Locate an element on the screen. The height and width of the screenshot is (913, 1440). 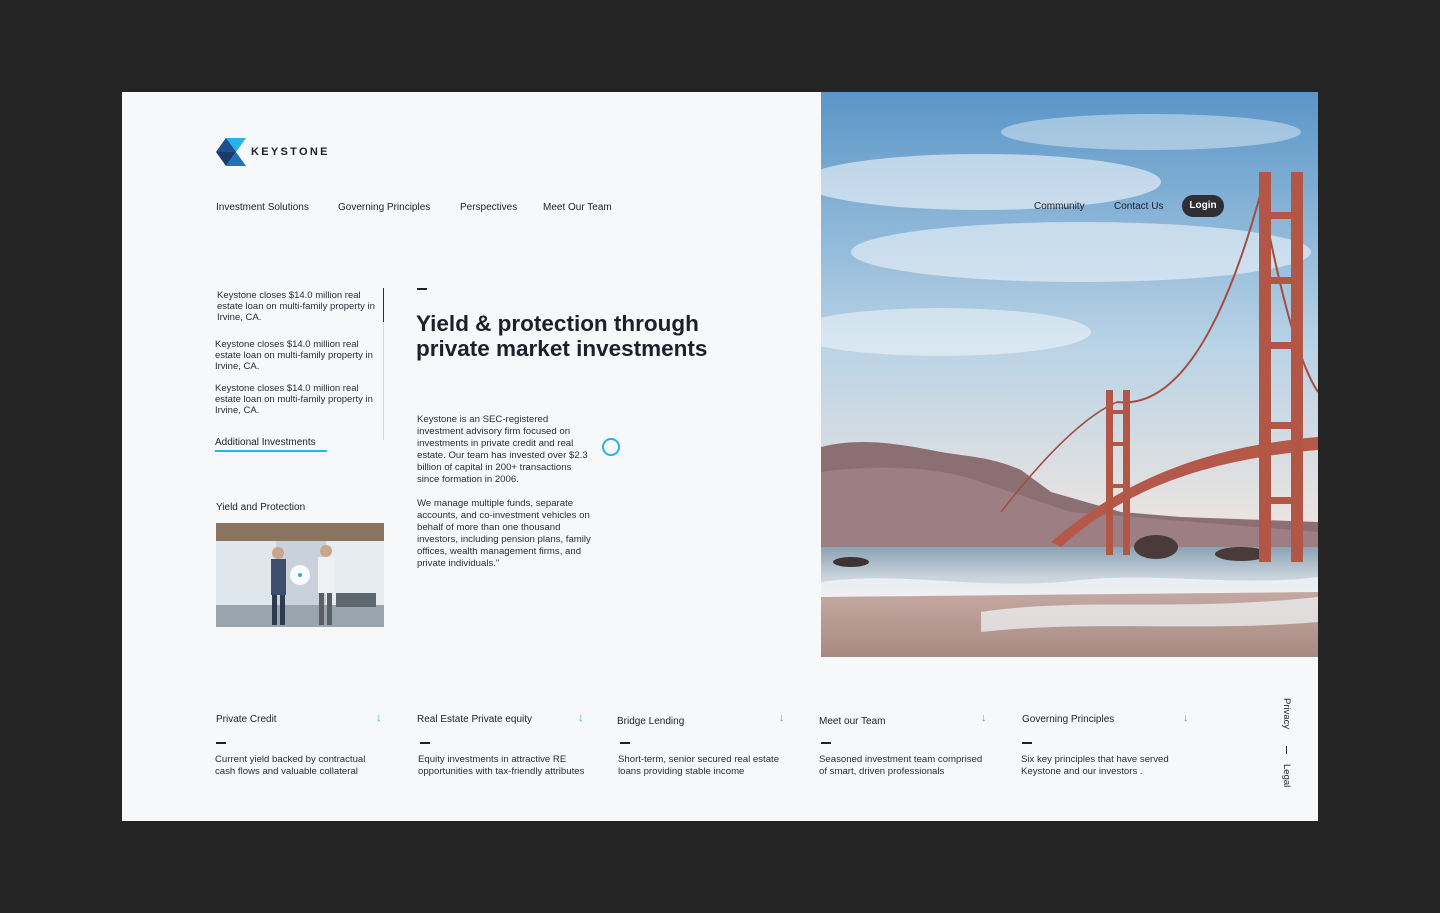
feature-title-governing-principles: Governing Principles is located at coordinates (1068, 719).